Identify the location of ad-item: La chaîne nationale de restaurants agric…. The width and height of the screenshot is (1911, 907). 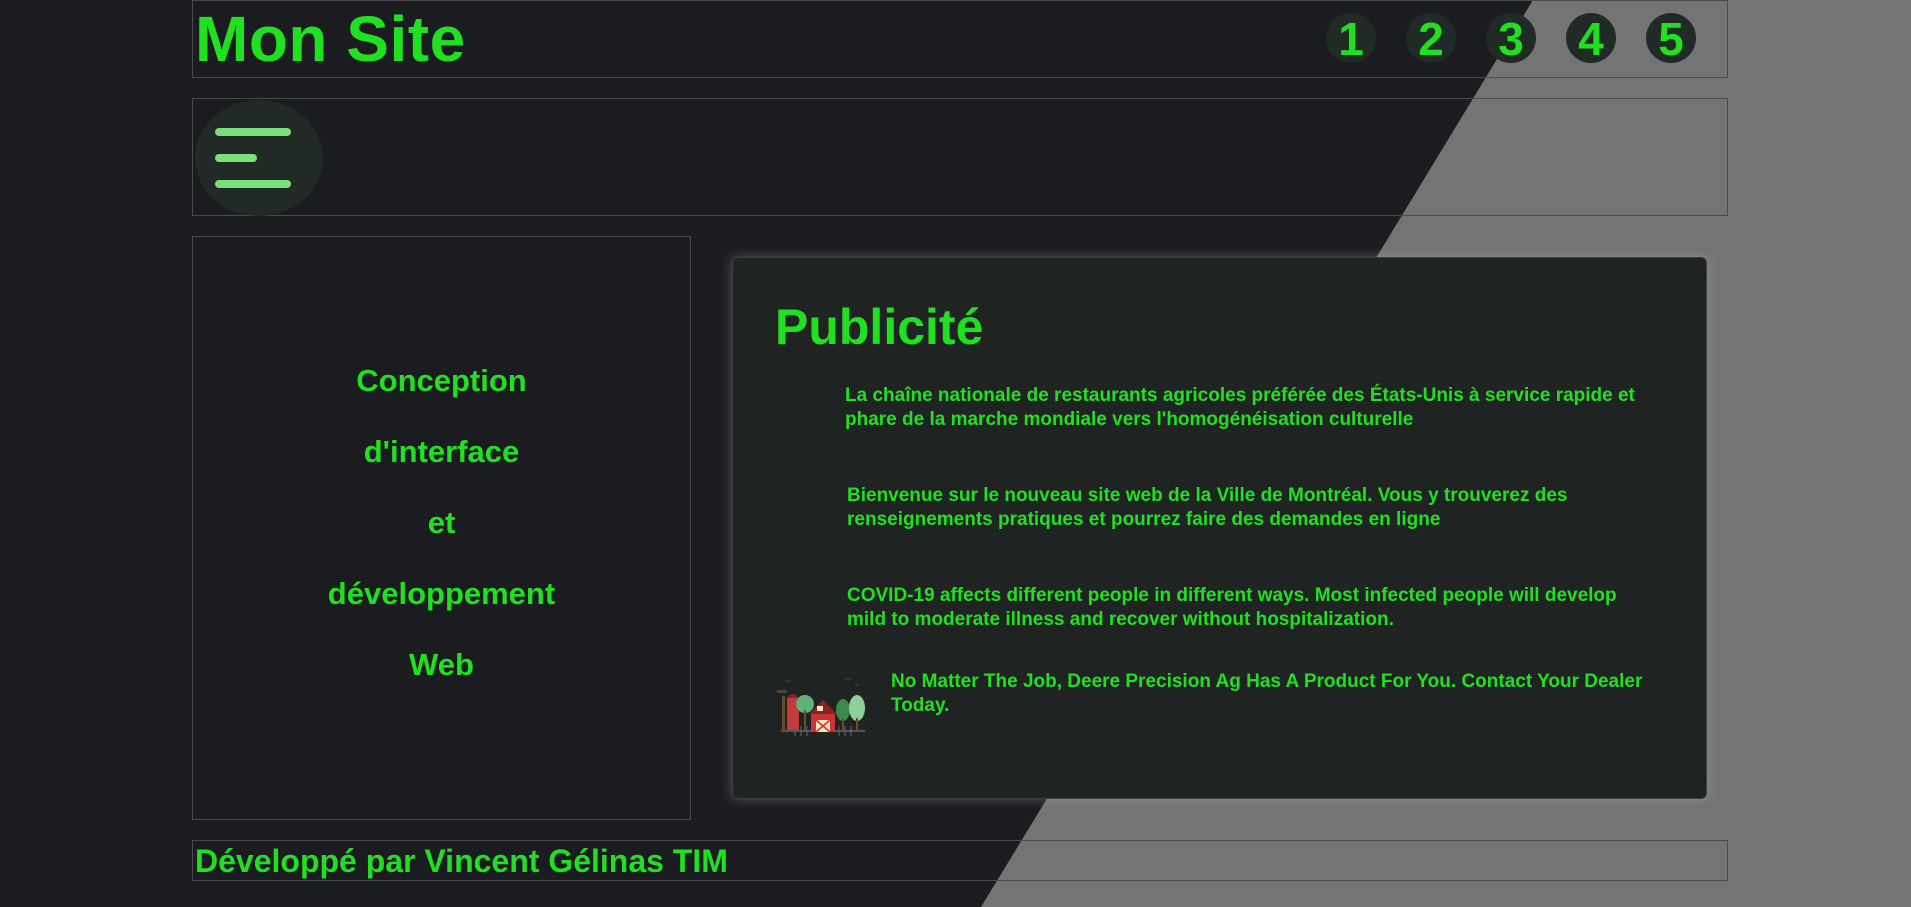
(1225, 420).